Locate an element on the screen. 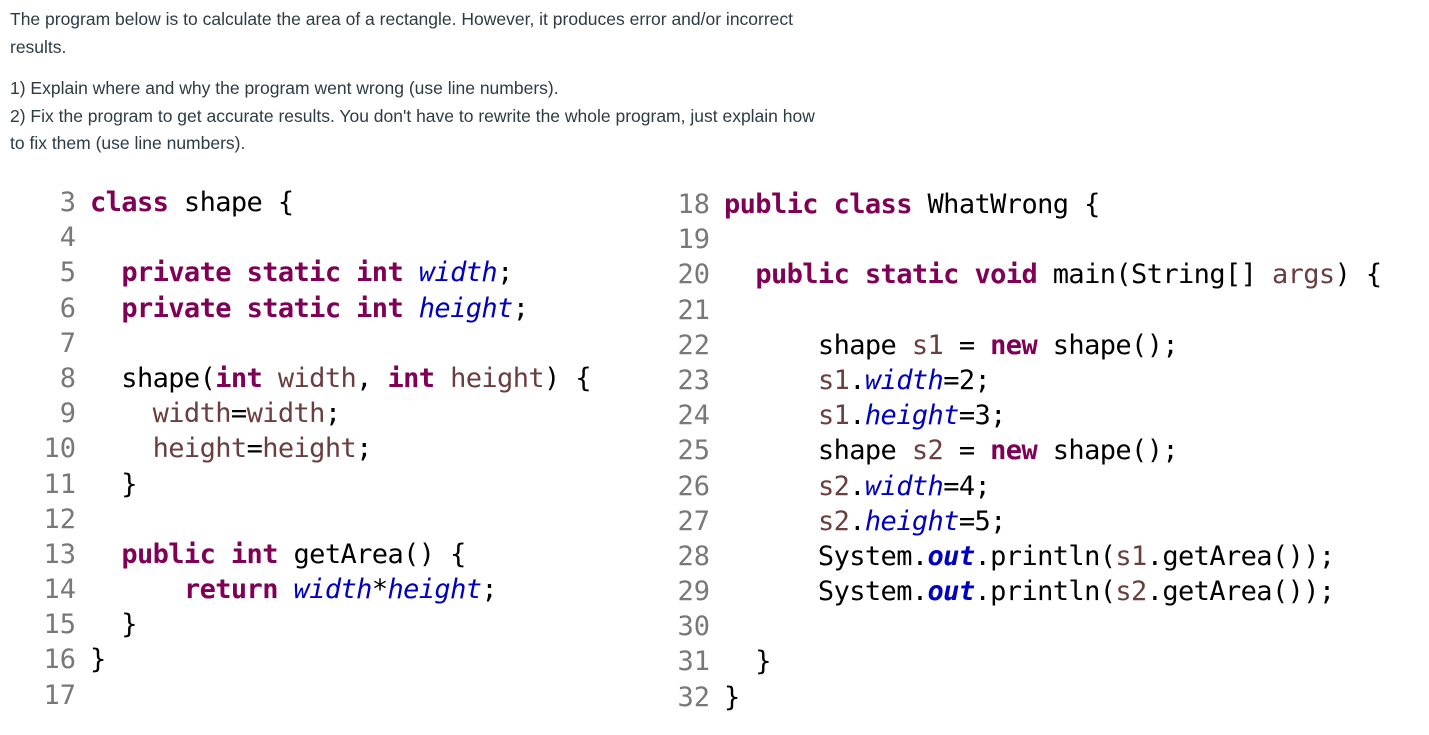 This screenshot has width=1429, height=735. code-line: 11 } is located at coordinates (315, 484).